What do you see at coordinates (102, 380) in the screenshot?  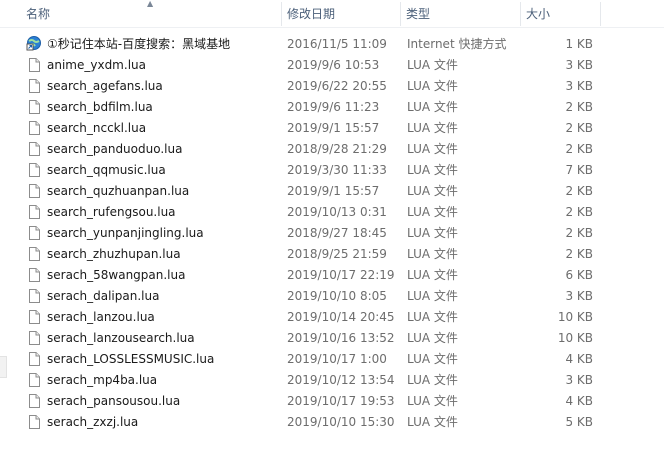 I see `file-name: serach_mp4ba.lua` at bounding box center [102, 380].